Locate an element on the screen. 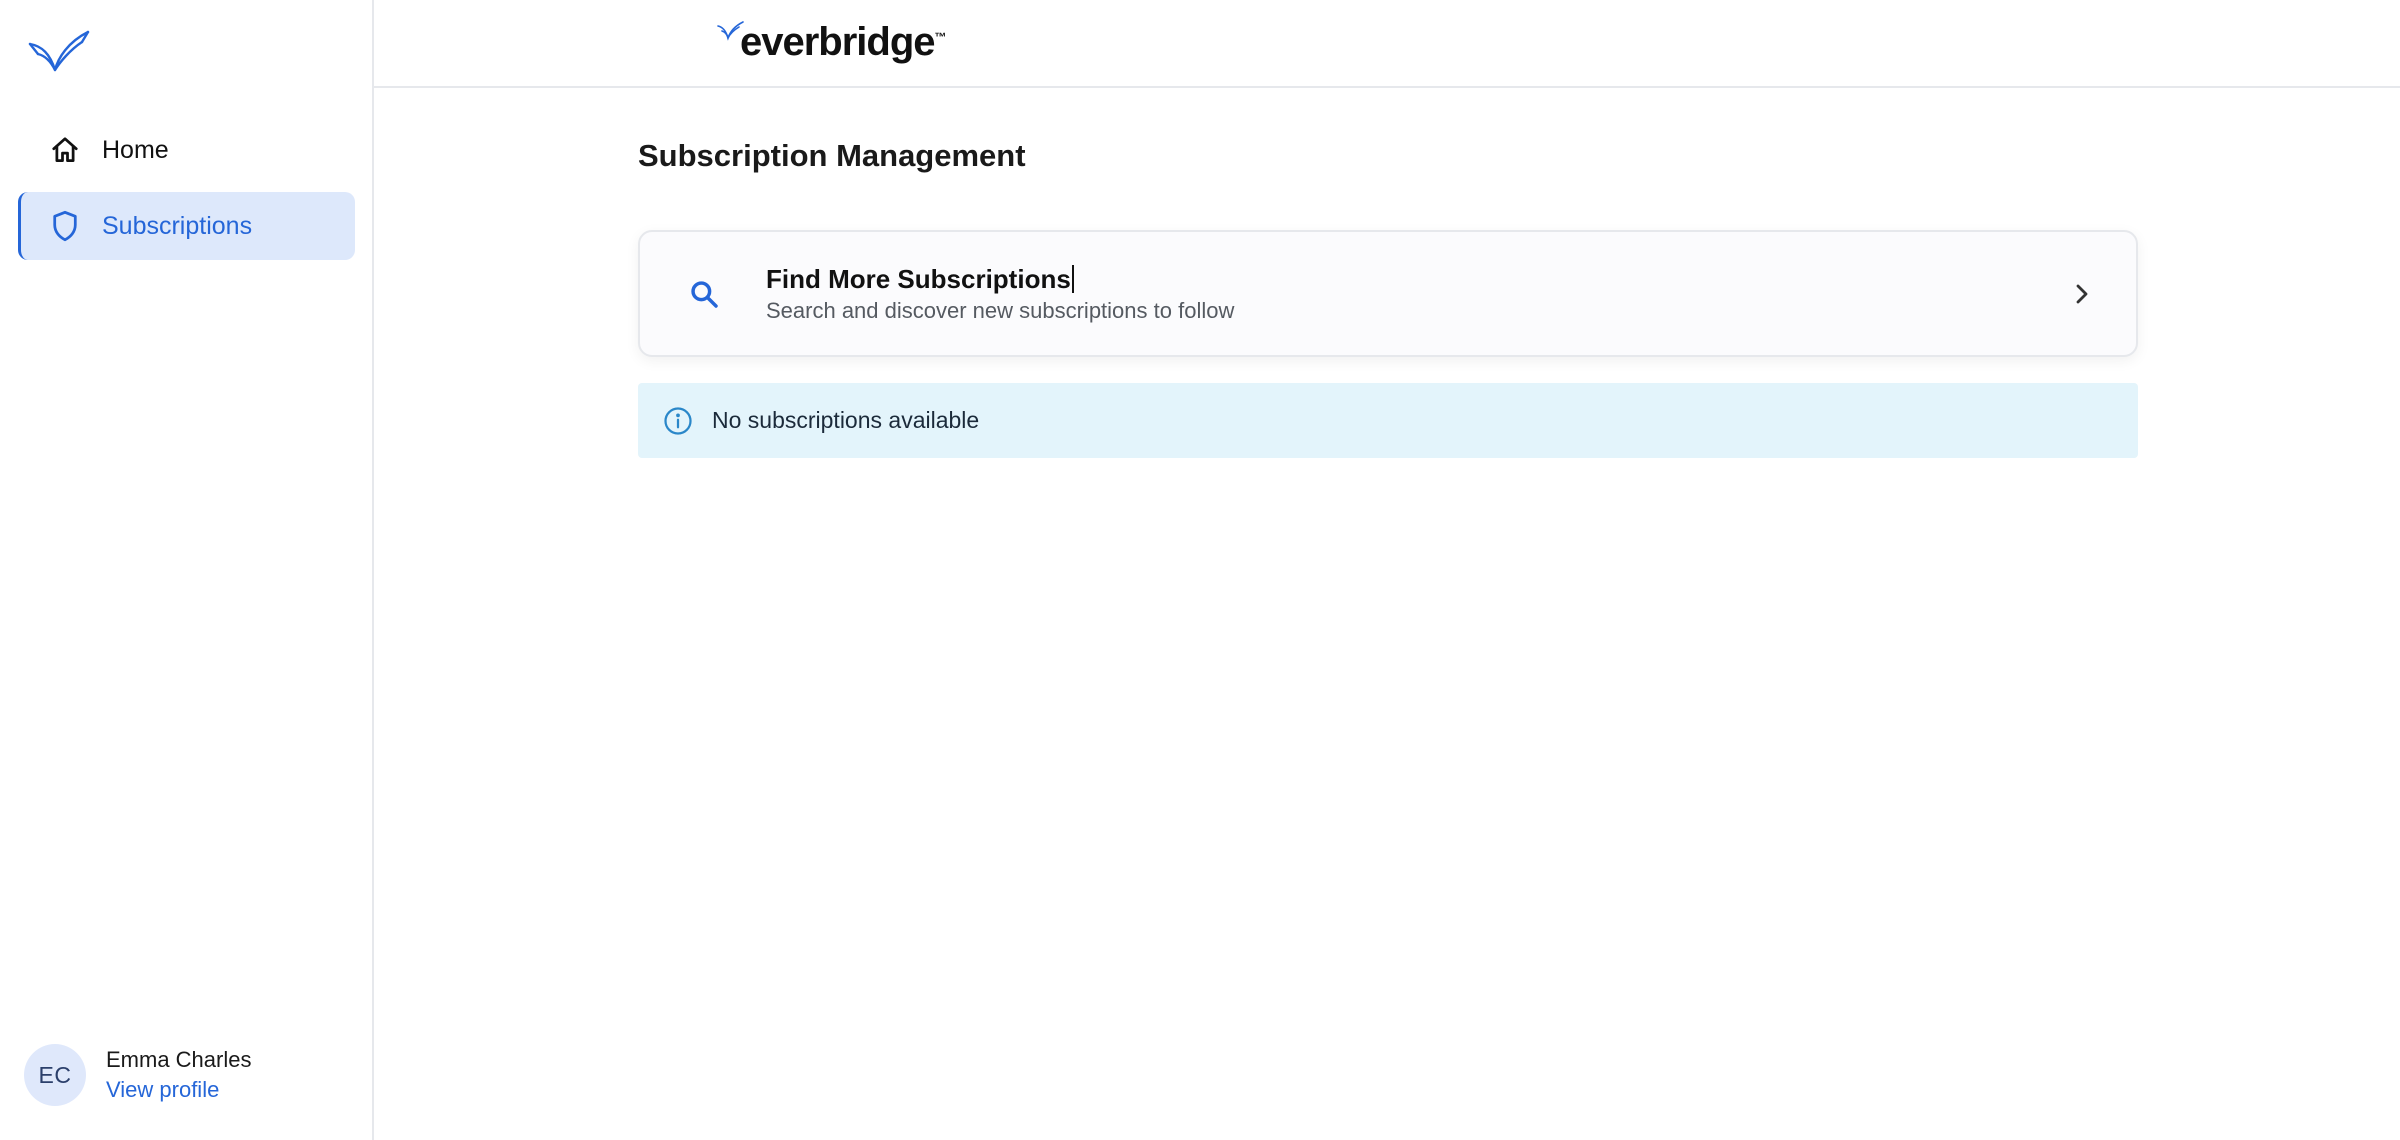 This screenshot has width=2400, height=1140. info-banner: No subscriptions available is located at coordinates (1388, 420).